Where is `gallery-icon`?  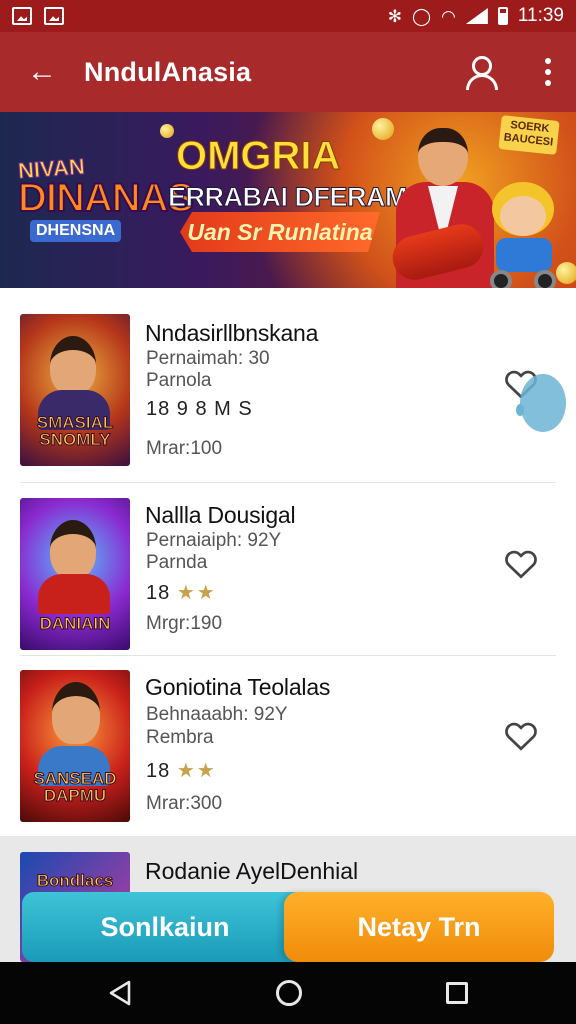
gallery-icon is located at coordinates (54, 16).